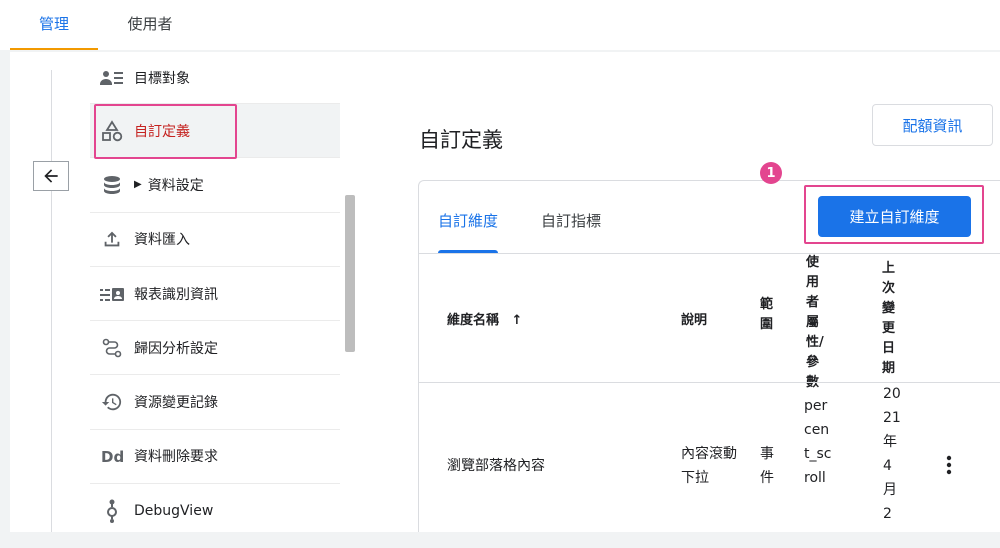 The width and height of the screenshot is (1000, 548). I want to click on column-header-name: 維度名稱 ↑, so click(484, 318).